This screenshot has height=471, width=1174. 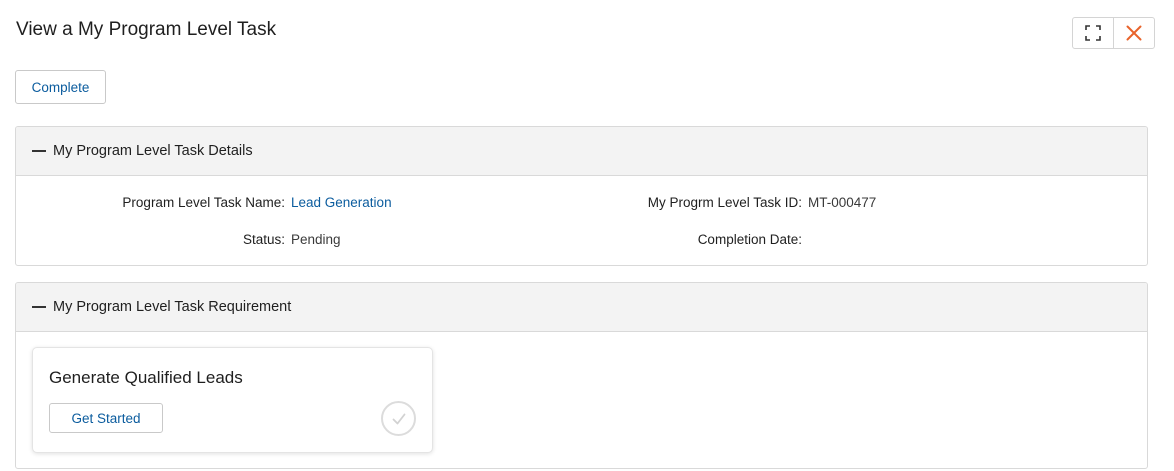 What do you see at coordinates (106, 418) in the screenshot?
I see `get-started-button: Get Started` at bounding box center [106, 418].